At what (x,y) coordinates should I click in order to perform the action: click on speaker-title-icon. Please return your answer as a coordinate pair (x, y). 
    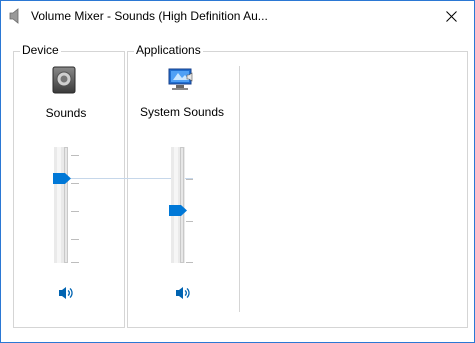
    Looking at the image, I should click on (16, 16).